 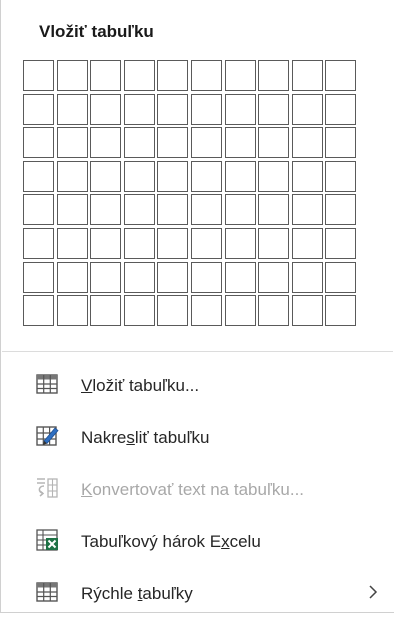 What do you see at coordinates (47, 488) in the screenshot?
I see `convert-text-icon` at bounding box center [47, 488].